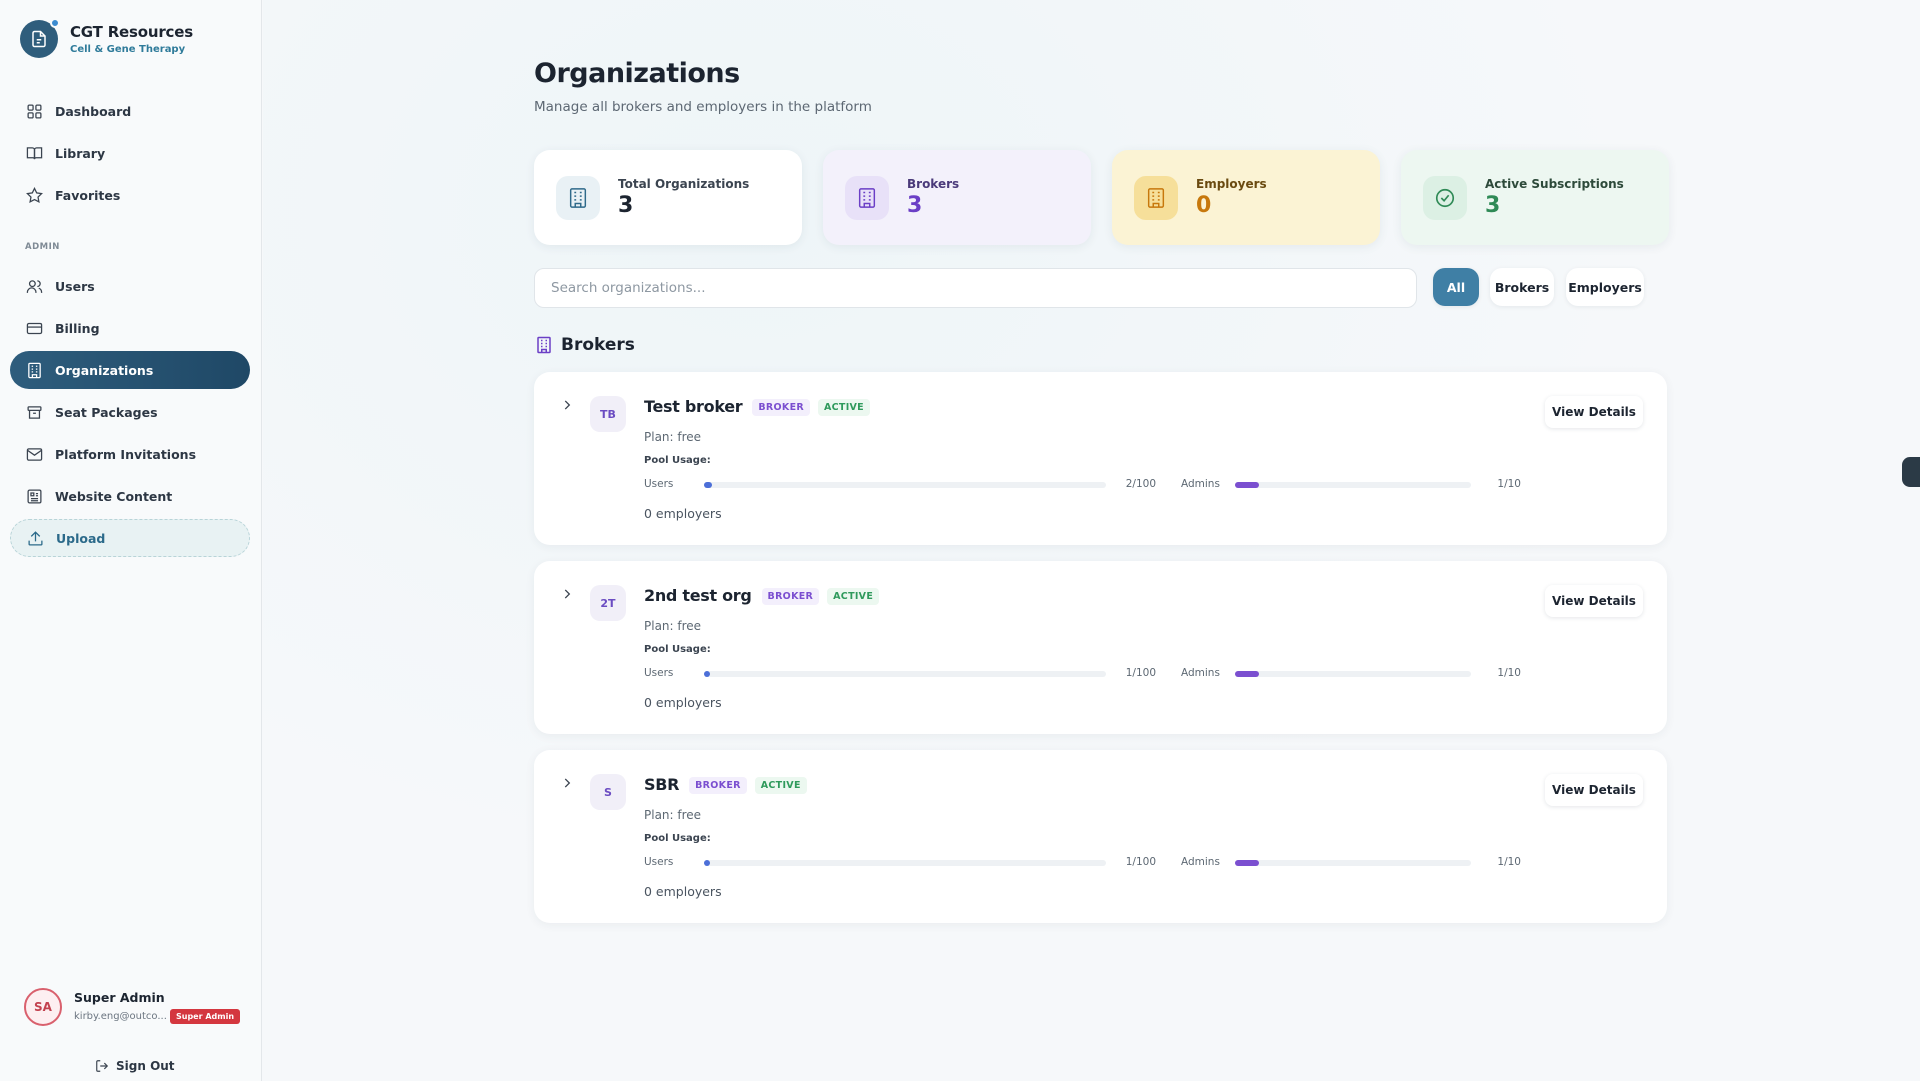 The width and height of the screenshot is (1920, 1081). Describe the element at coordinates (34, 286) in the screenshot. I see `users-icon` at that location.